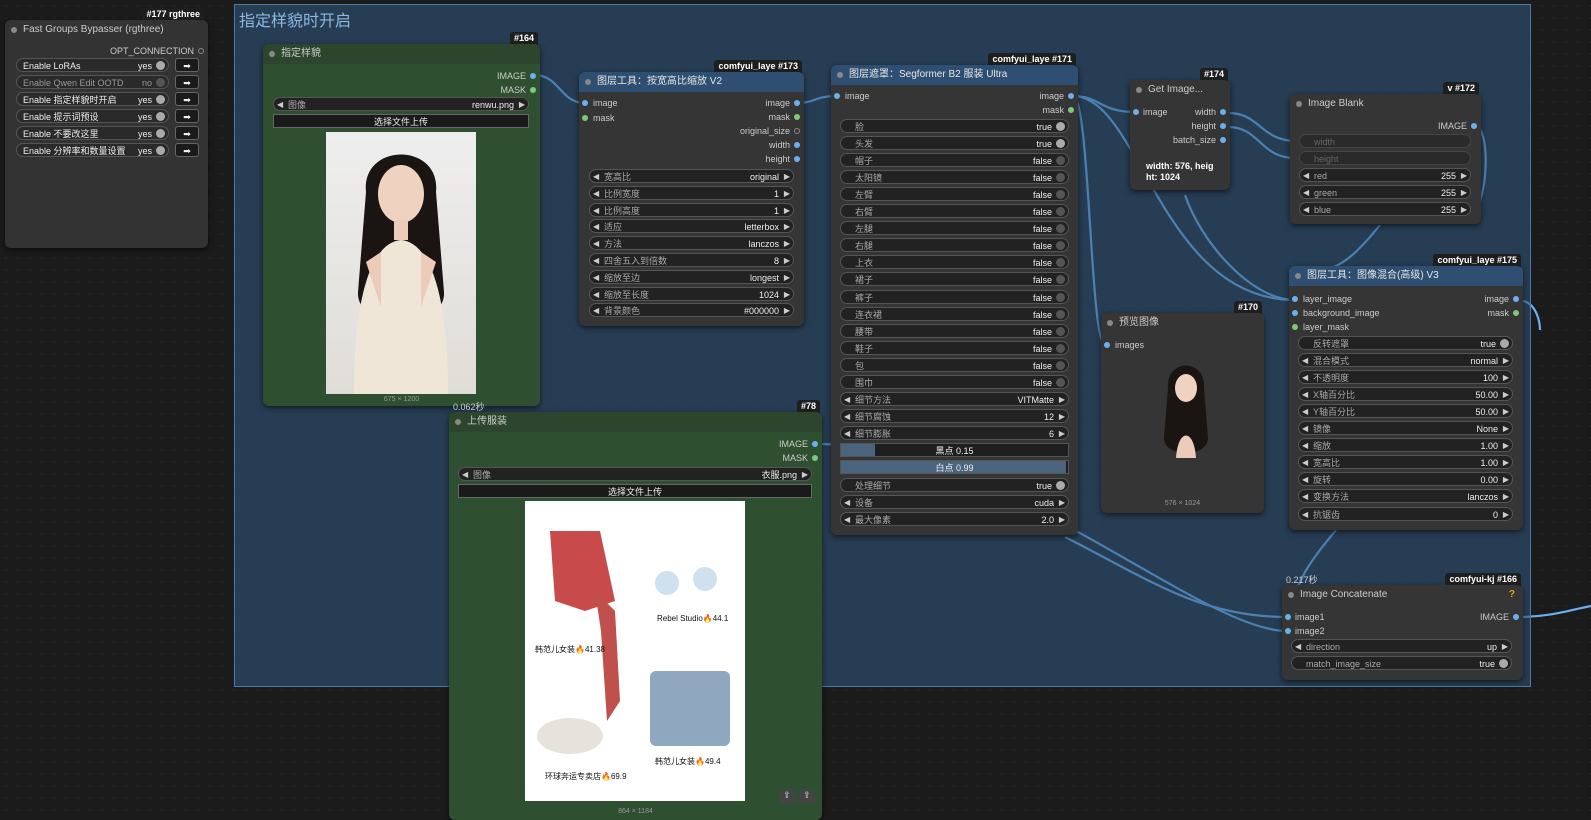 This screenshot has width=1591, height=820. Describe the element at coordinates (1288, 631) in the screenshot. I see `input-slot-image2` at that location.